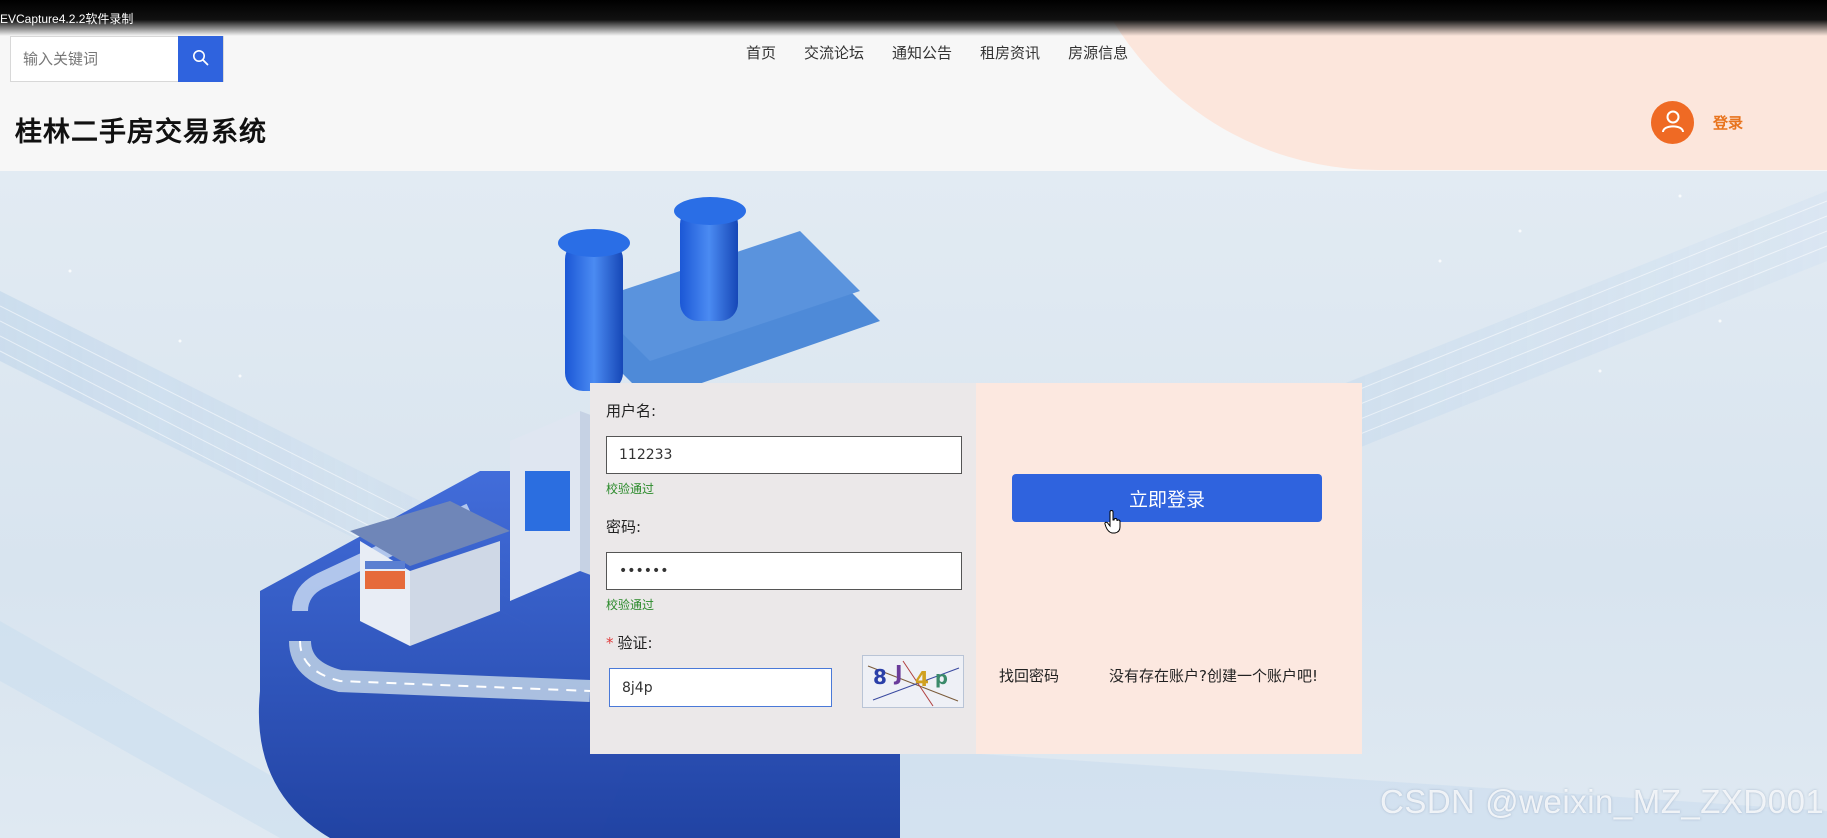 The width and height of the screenshot is (1827, 838). I want to click on recorder-overlay: EVCapture4.2.2软件录制, so click(913, 18).